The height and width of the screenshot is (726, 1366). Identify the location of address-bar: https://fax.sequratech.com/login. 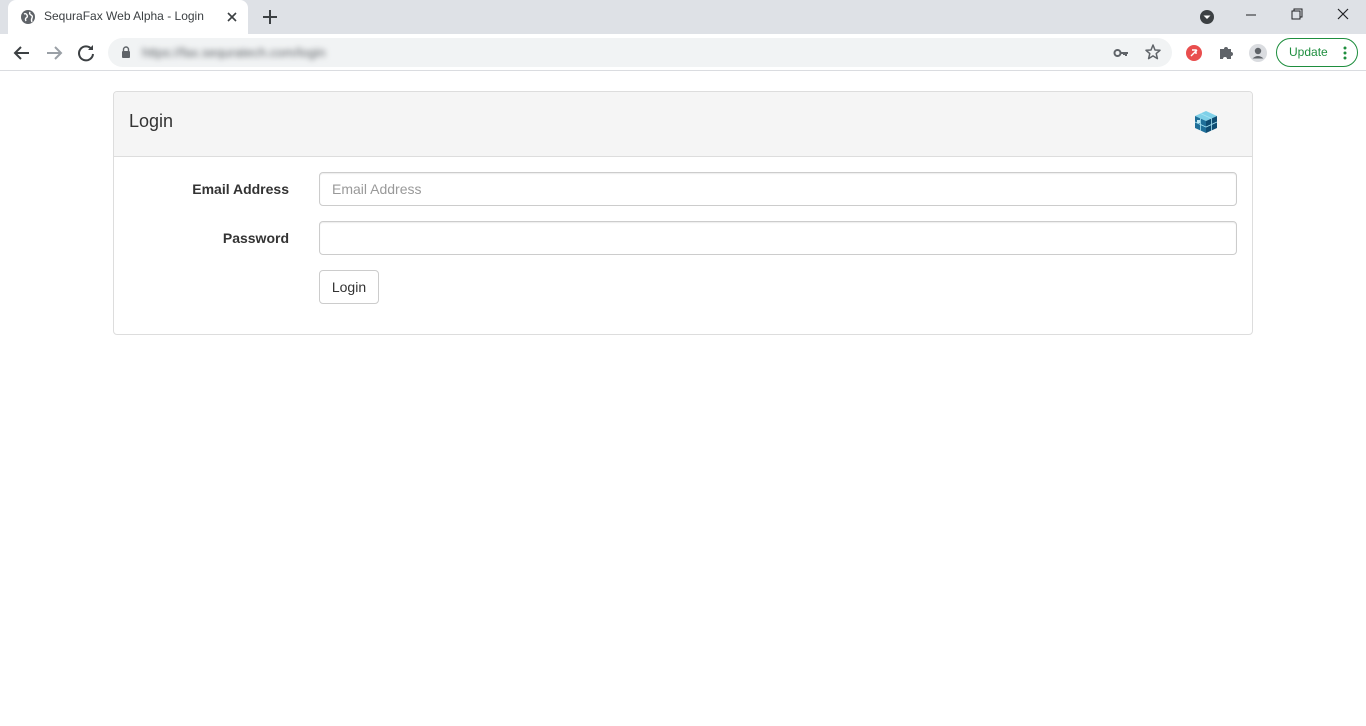
(640, 52).